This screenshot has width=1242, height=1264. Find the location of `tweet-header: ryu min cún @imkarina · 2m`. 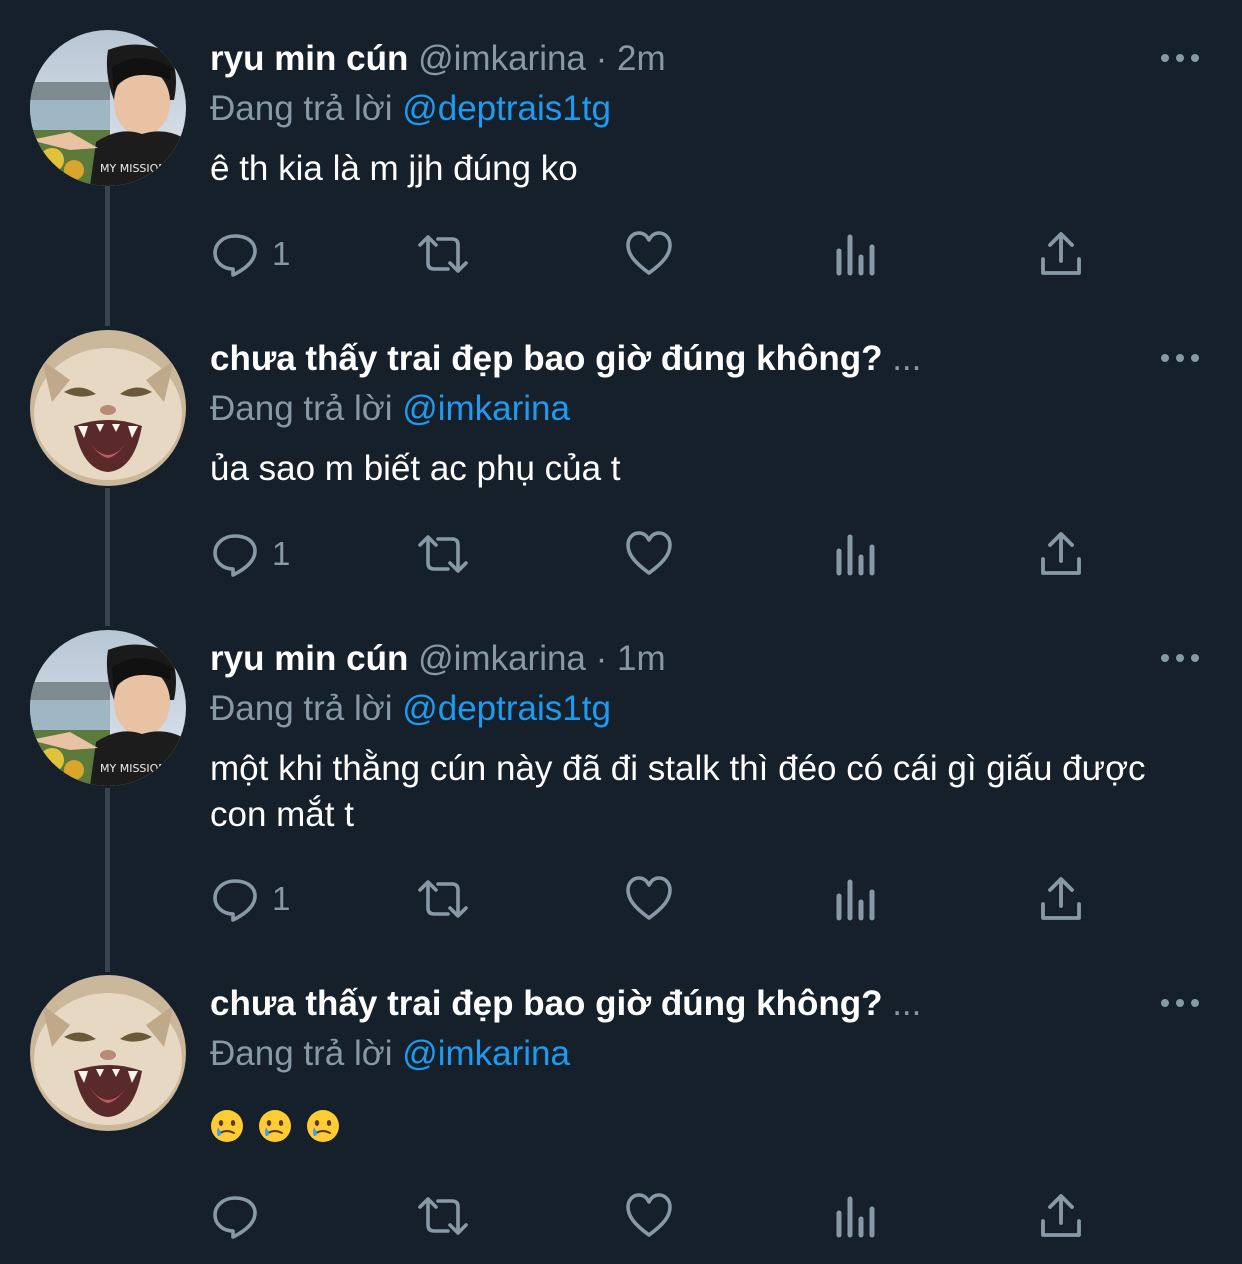

tweet-header: ryu min cún @imkarina · 2m is located at coordinates (438, 59).